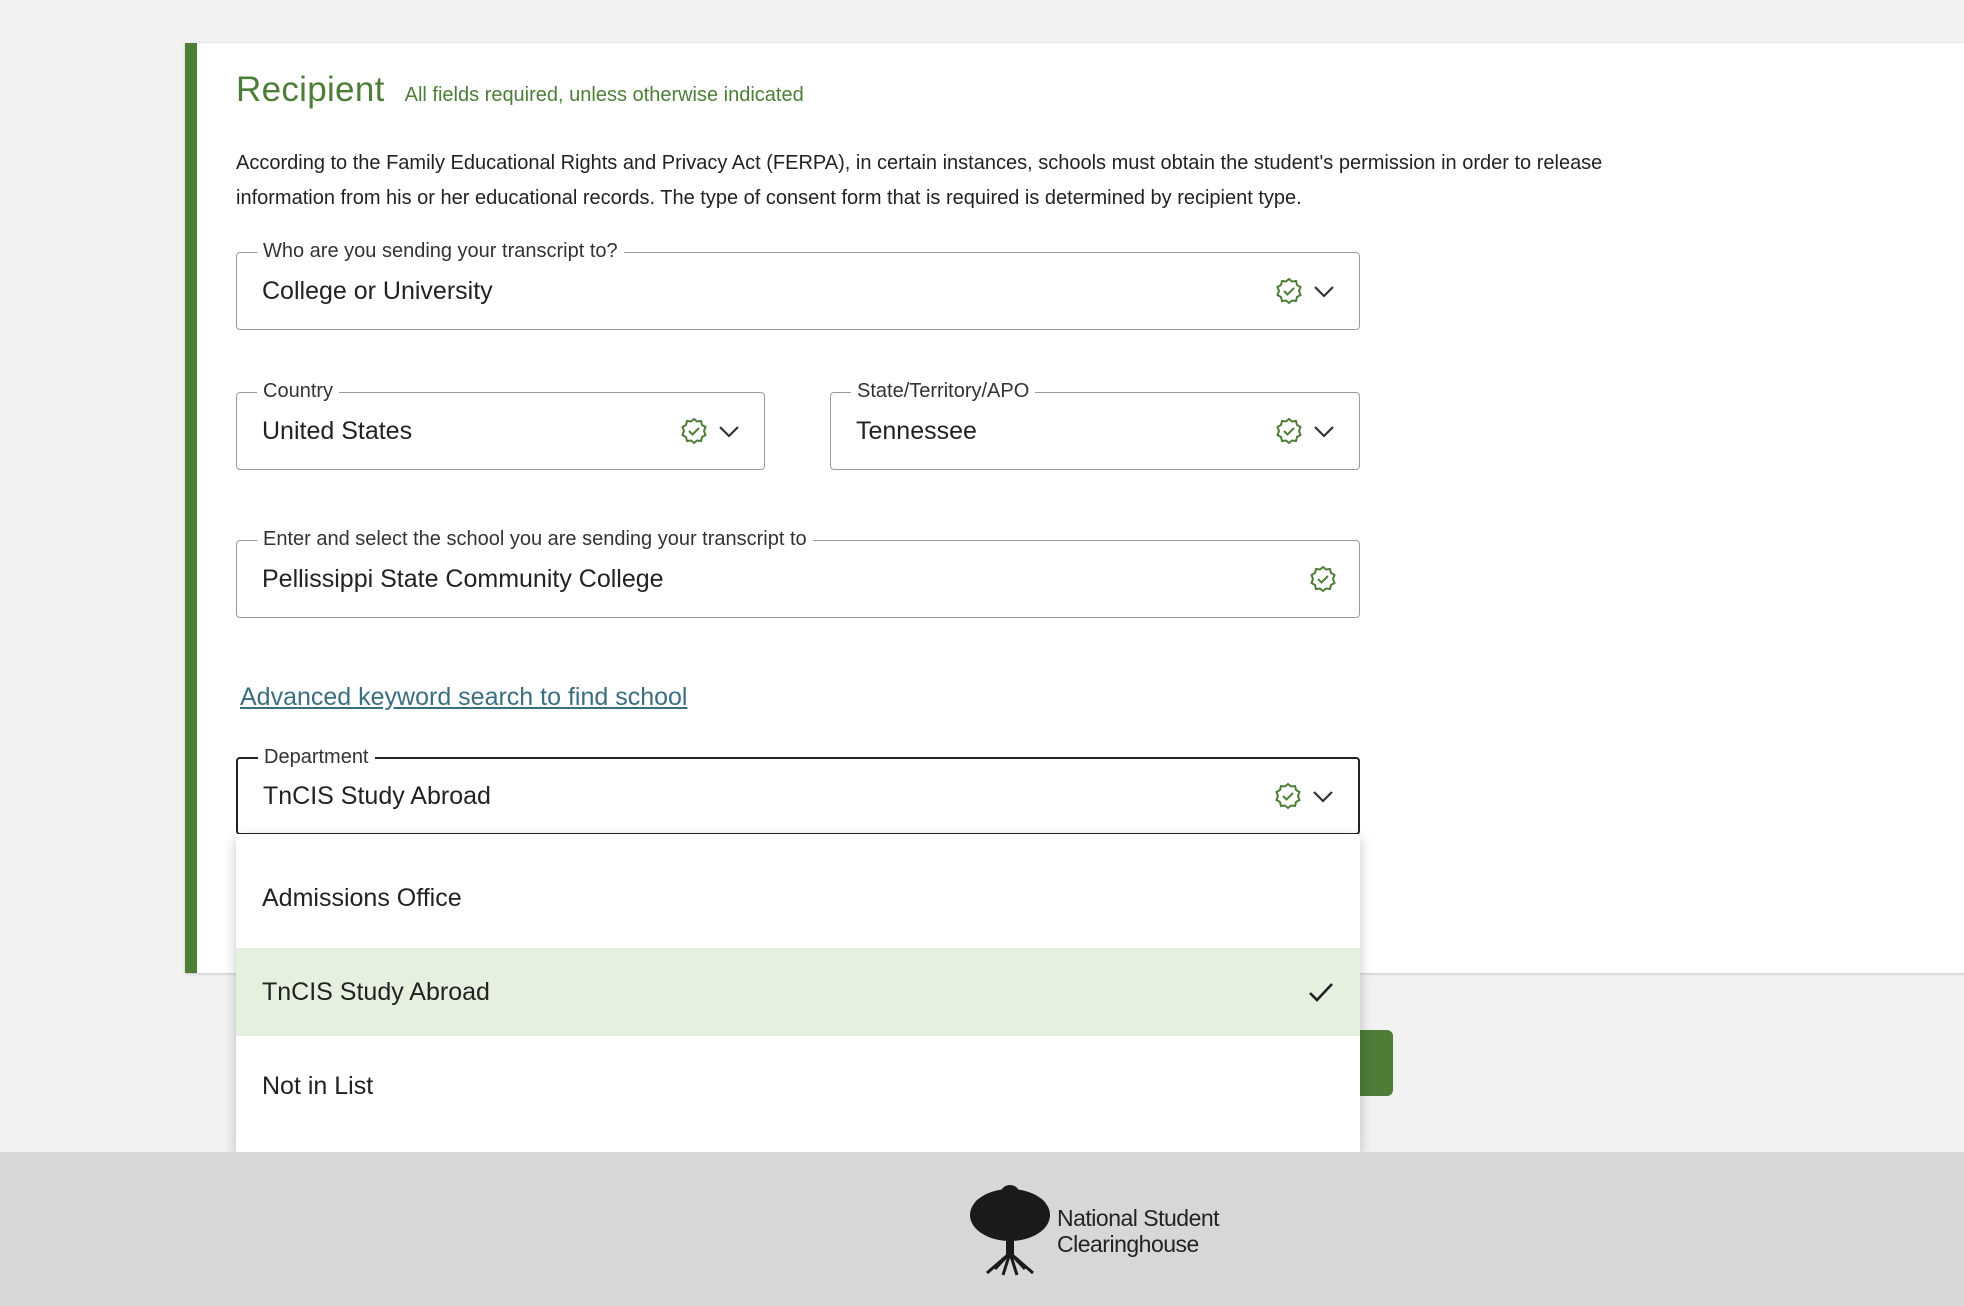 The width and height of the screenshot is (1964, 1306). Describe the element at coordinates (1138, 1218) in the screenshot. I see `logo-line-1: National Student` at that location.